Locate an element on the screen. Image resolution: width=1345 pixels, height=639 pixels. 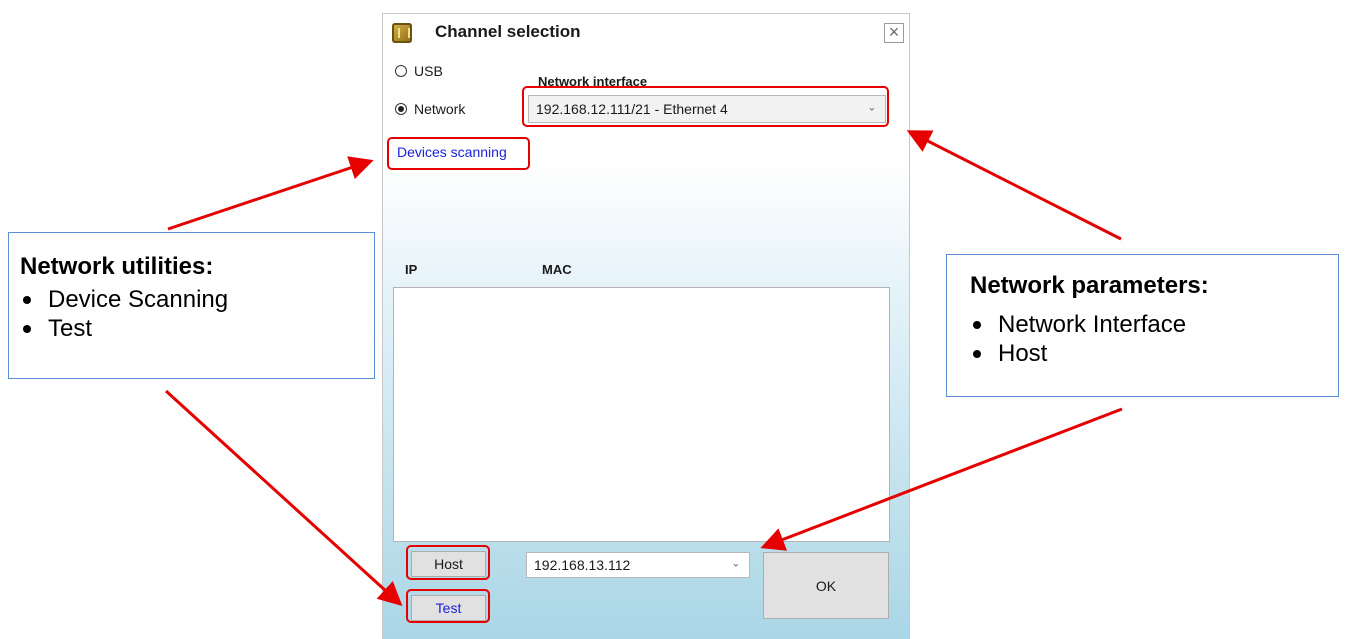
host-select: 192.168.13.112 ⌄ is located at coordinates (638, 565).